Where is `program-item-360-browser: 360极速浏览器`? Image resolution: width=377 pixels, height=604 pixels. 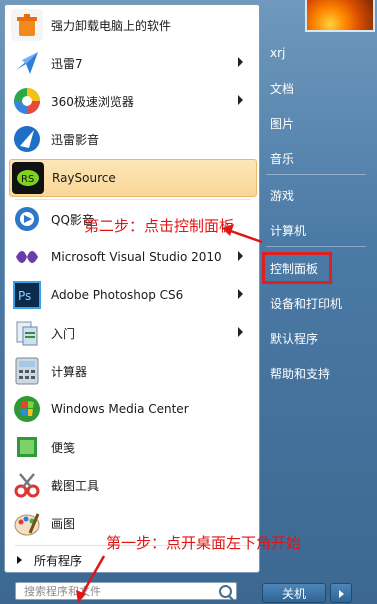 program-item-360-browser: 360极速浏览器 is located at coordinates (132, 101).